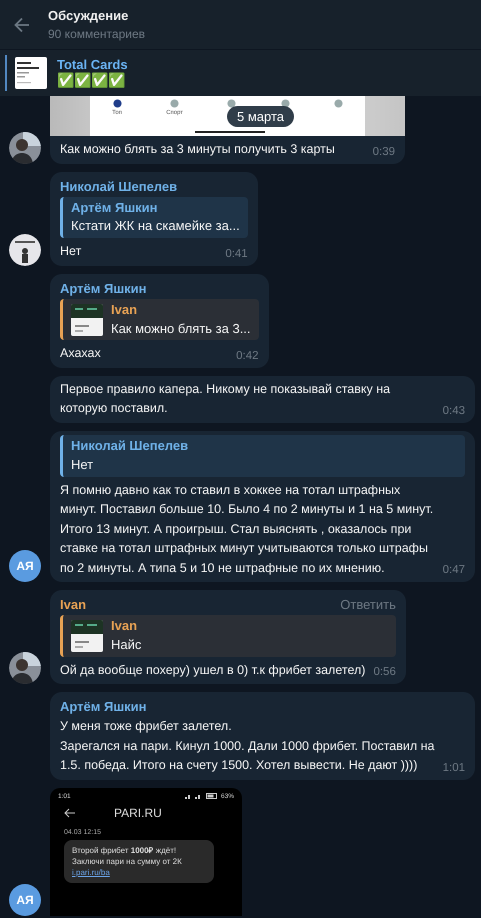 The image size is (481, 918). What do you see at coordinates (91, 80) in the screenshot?
I see `pinned-text: ✅✅✅✅` at bounding box center [91, 80].